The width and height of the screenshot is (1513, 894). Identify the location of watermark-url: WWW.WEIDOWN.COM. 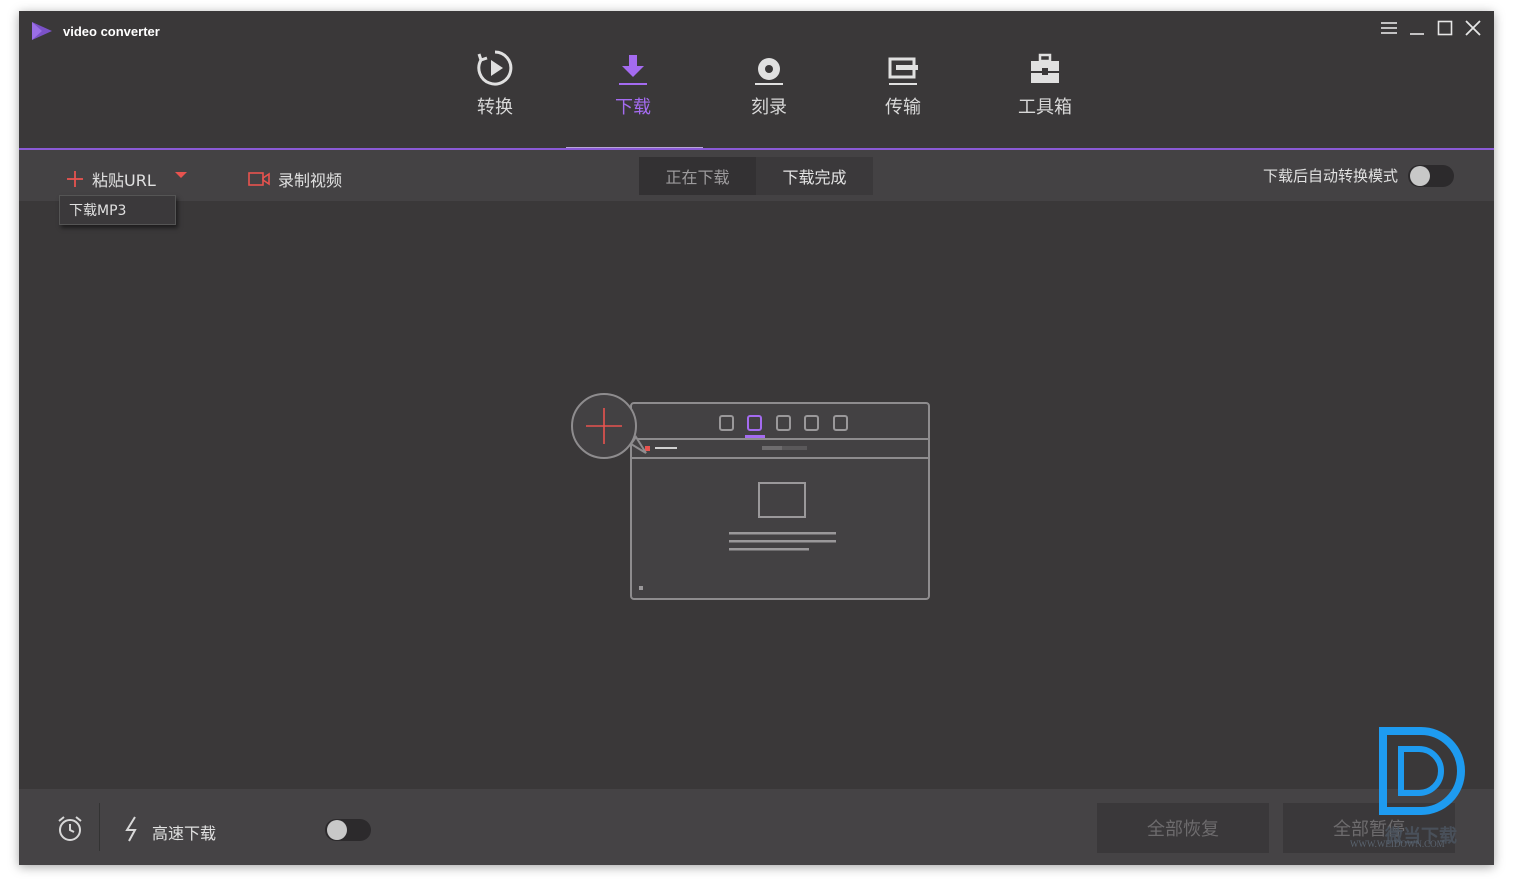
(1397, 844).